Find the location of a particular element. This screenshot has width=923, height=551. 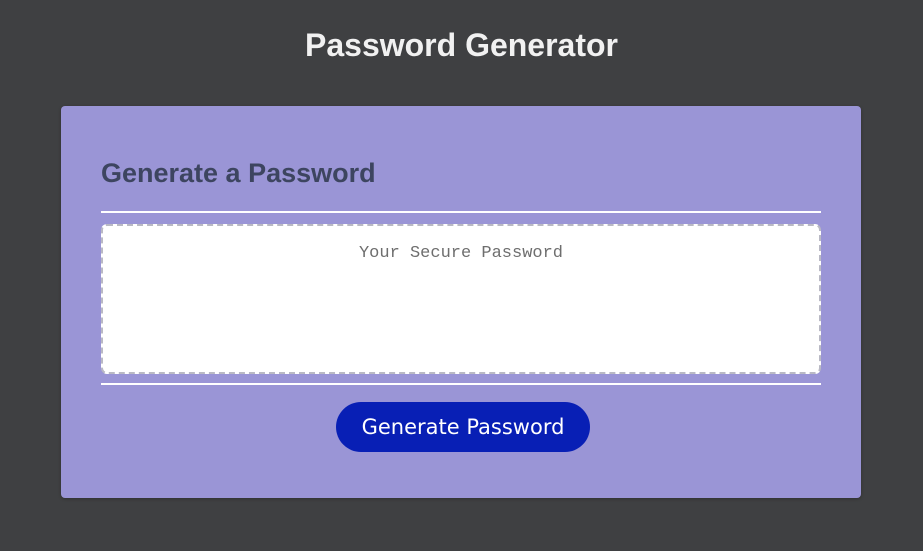

generate-password-button: Generate Password is located at coordinates (463, 427).